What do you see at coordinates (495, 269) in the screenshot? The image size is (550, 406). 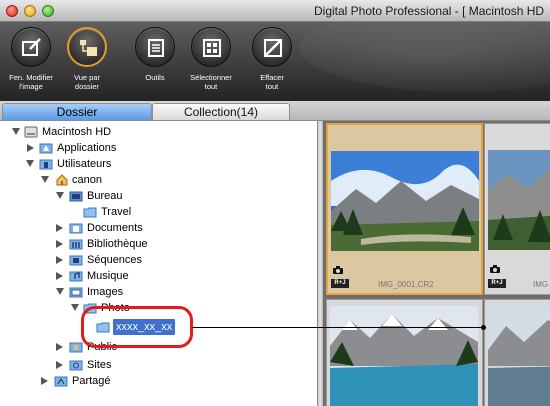 I see `camera-icon` at bounding box center [495, 269].